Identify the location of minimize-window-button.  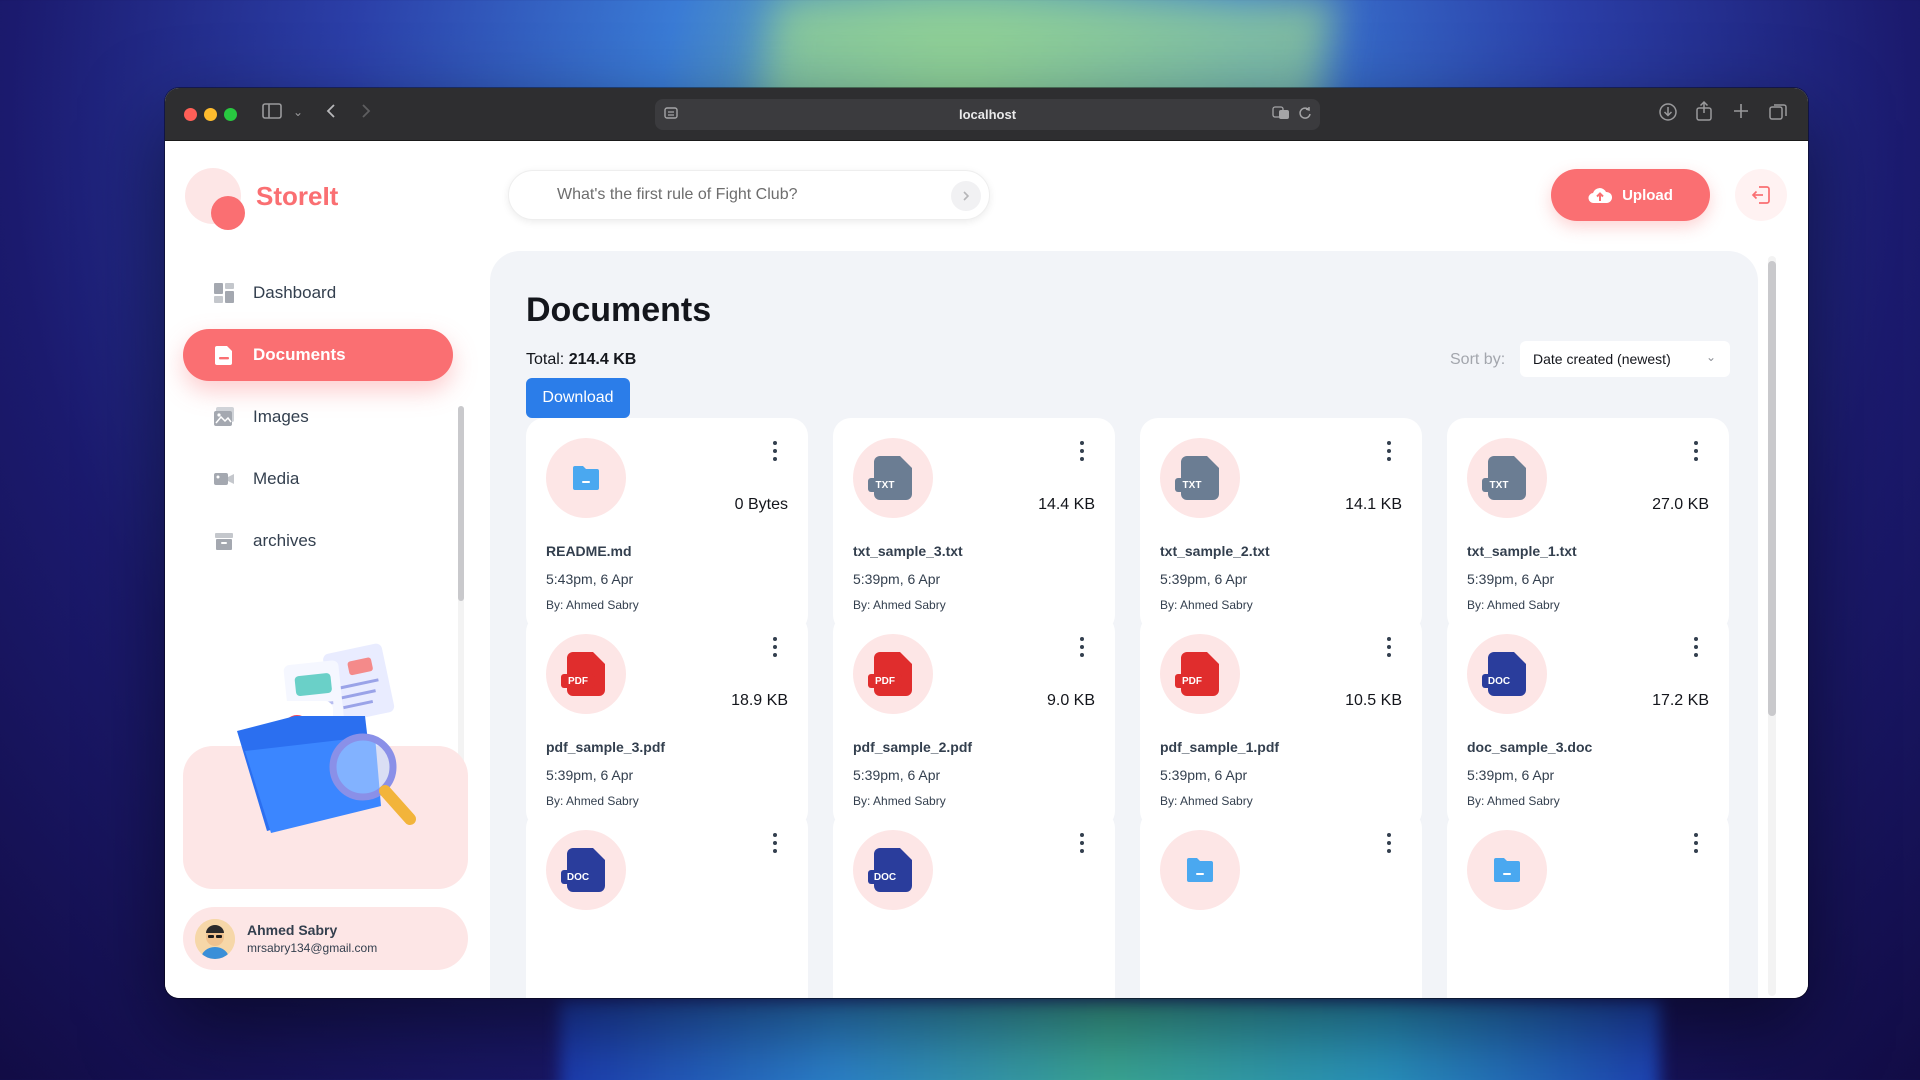
(210, 114).